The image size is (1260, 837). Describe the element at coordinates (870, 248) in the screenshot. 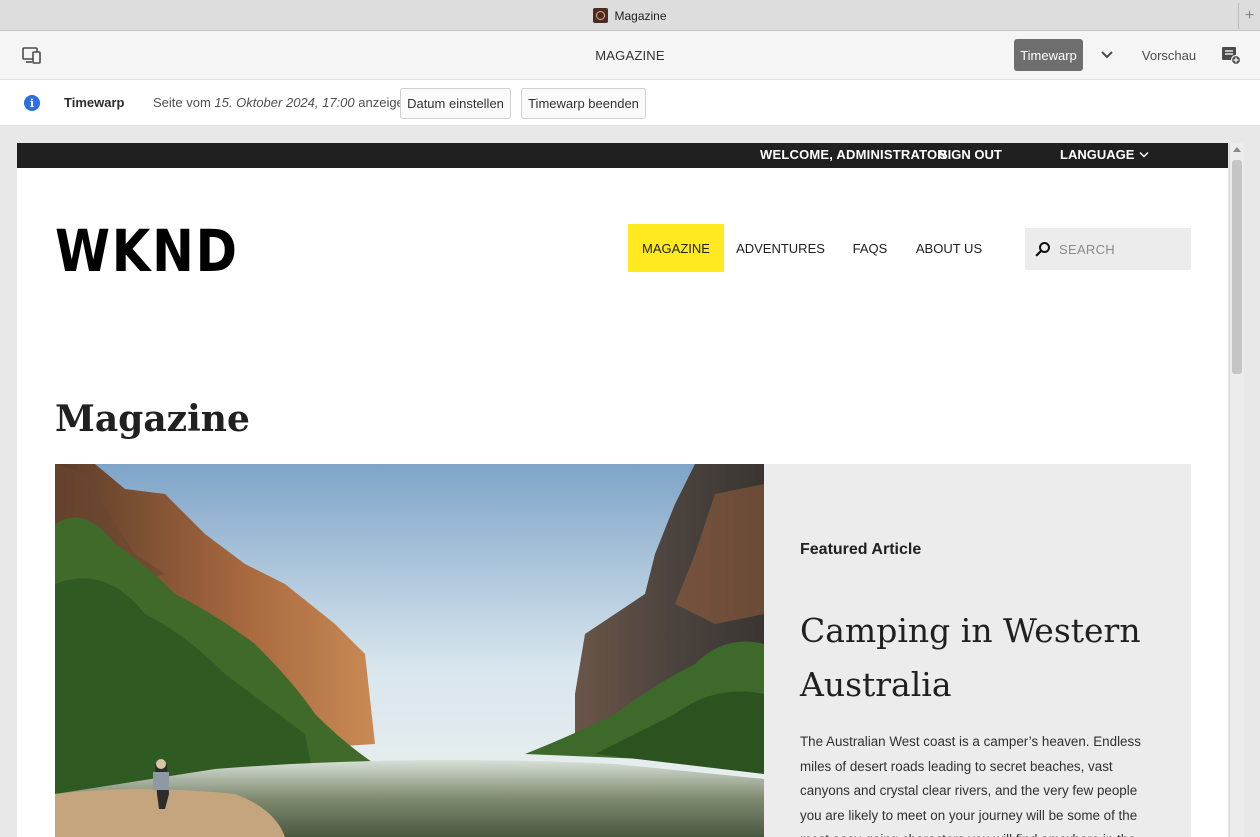

I see `nav-item-faqs: FAQS` at that location.